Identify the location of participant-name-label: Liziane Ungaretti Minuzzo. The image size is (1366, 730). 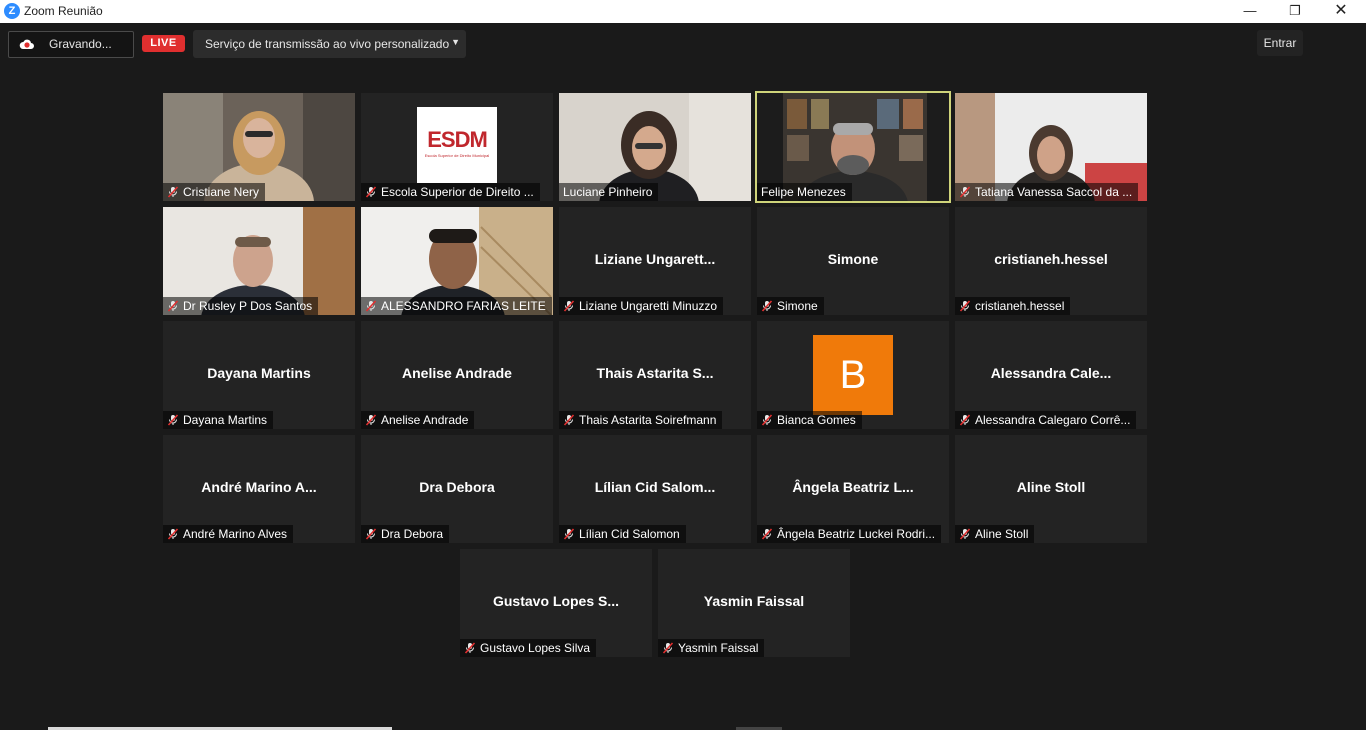
(641, 306).